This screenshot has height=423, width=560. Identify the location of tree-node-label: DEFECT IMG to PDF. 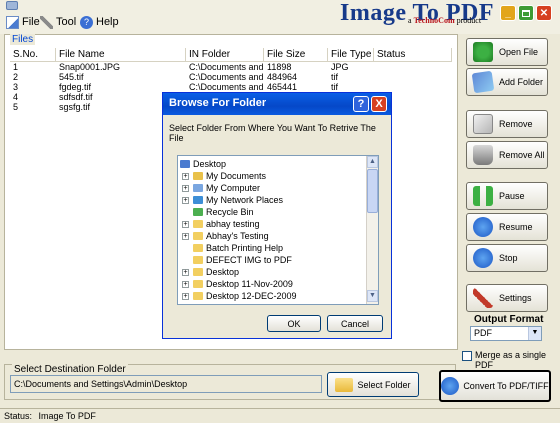
(249, 260).